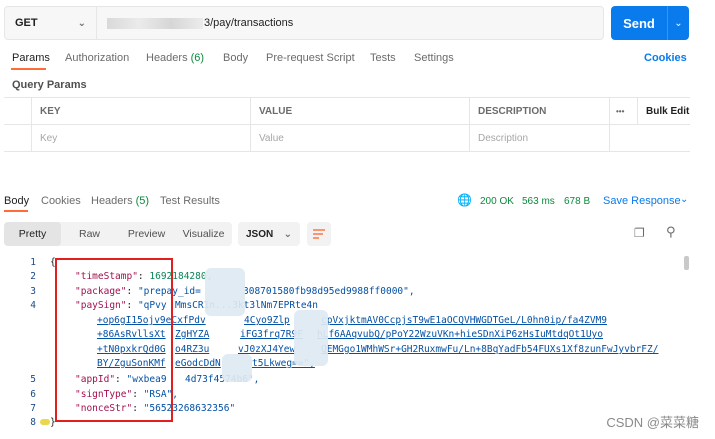  What do you see at coordinates (249, 23) in the screenshot?
I see `url-text: 3/pay/transactions` at bounding box center [249, 23].